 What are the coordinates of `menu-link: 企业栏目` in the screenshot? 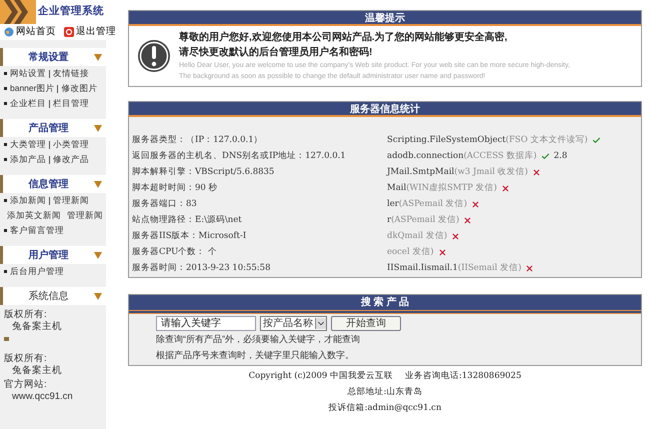 It's located at (28, 103).